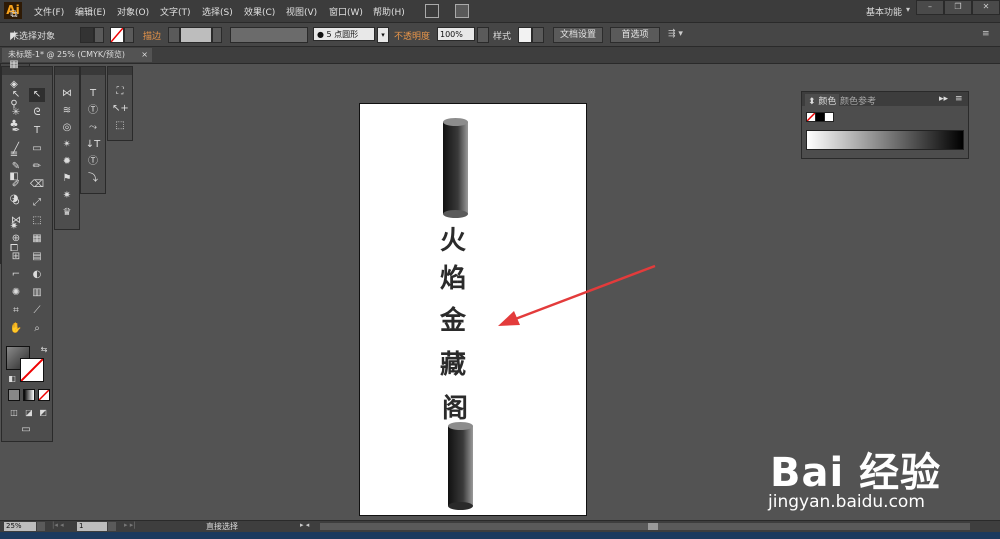  Describe the element at coordinates (37, 203) in the screenshot. I see `scale-tool-icon: ⤢` at that location.